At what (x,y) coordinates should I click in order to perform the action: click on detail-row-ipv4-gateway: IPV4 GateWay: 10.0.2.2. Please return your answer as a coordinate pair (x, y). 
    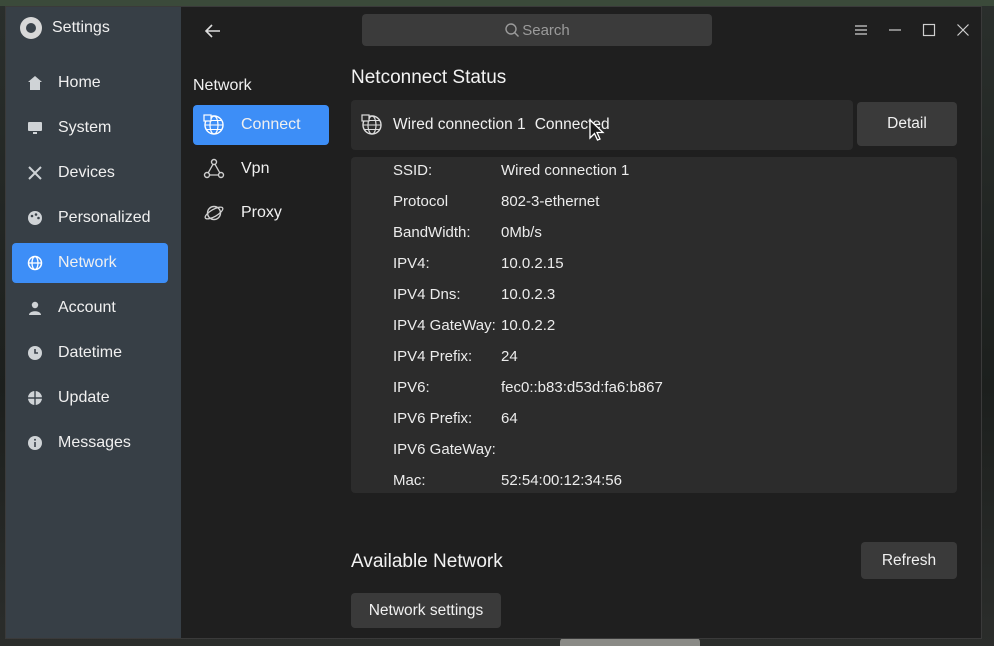
    Looking at the image, I should click on (474, 325).